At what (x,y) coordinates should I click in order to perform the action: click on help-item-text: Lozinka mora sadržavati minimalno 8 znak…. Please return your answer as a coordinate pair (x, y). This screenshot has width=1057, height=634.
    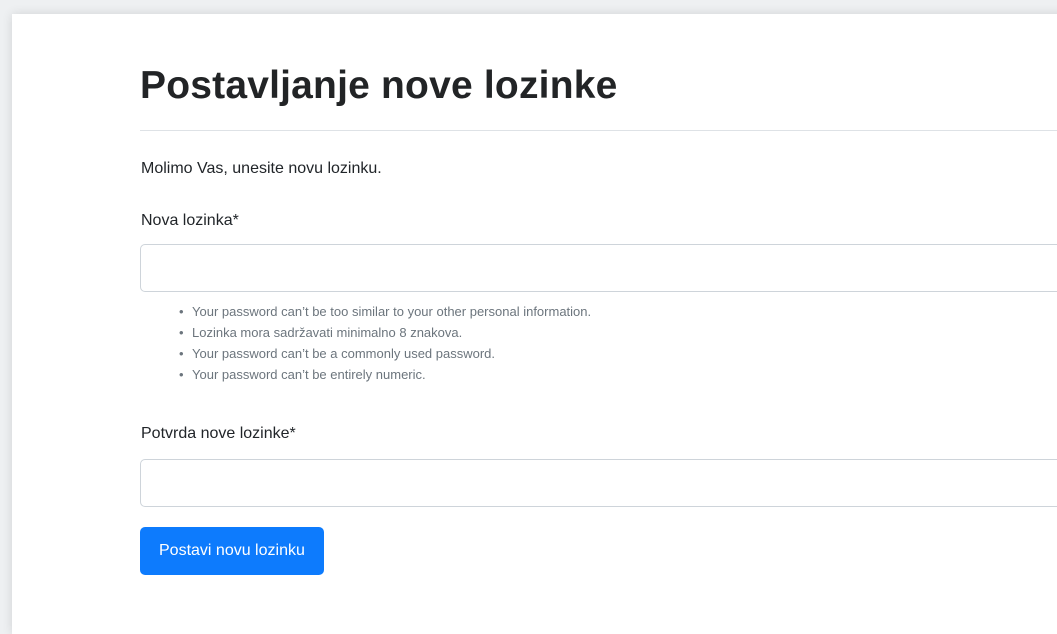
    Looking at the image, I should click on (327, 332).